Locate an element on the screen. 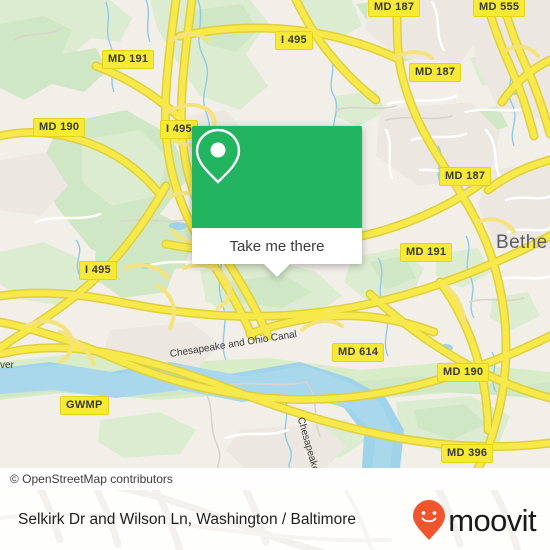 Image resolution: width=550 pixels, height=550 pixels. take-me-there-button: Take me there is located at coordinates (277, 246).